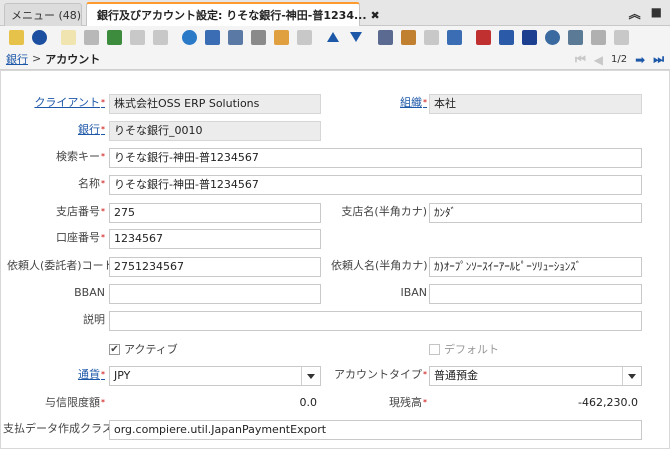 This screenshot has width=670, height=449. I want to click on workflow-icon-glyph, so click(483, 37).